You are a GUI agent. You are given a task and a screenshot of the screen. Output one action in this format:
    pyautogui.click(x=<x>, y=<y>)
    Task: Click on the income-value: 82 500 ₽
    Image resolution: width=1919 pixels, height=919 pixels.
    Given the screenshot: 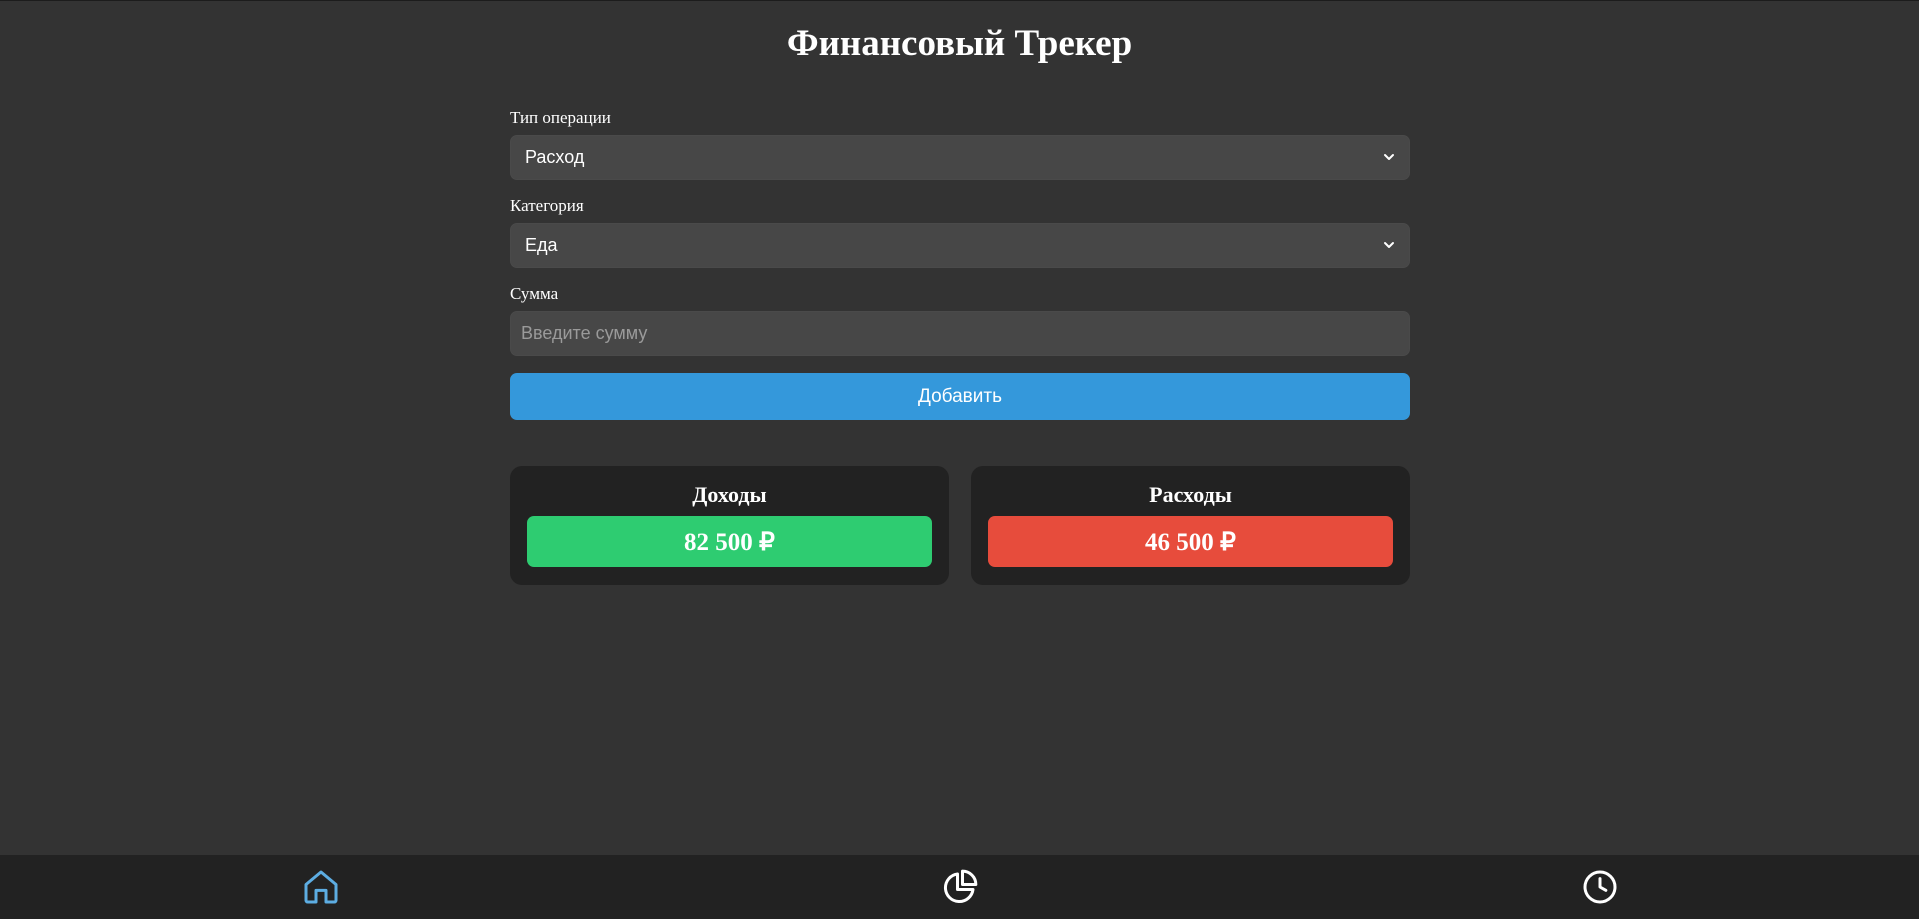 What is the action you would take?
    pyautogui.click(x=729, y=541)
    